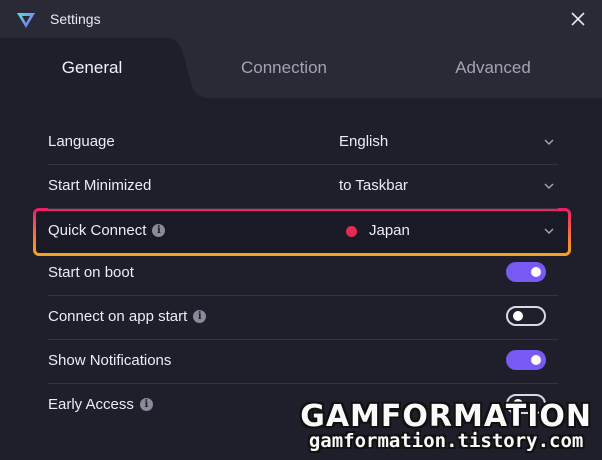 The image size is (602, 460). I want to click on tab-strip: General Connection Advanced, so click(301, 68).